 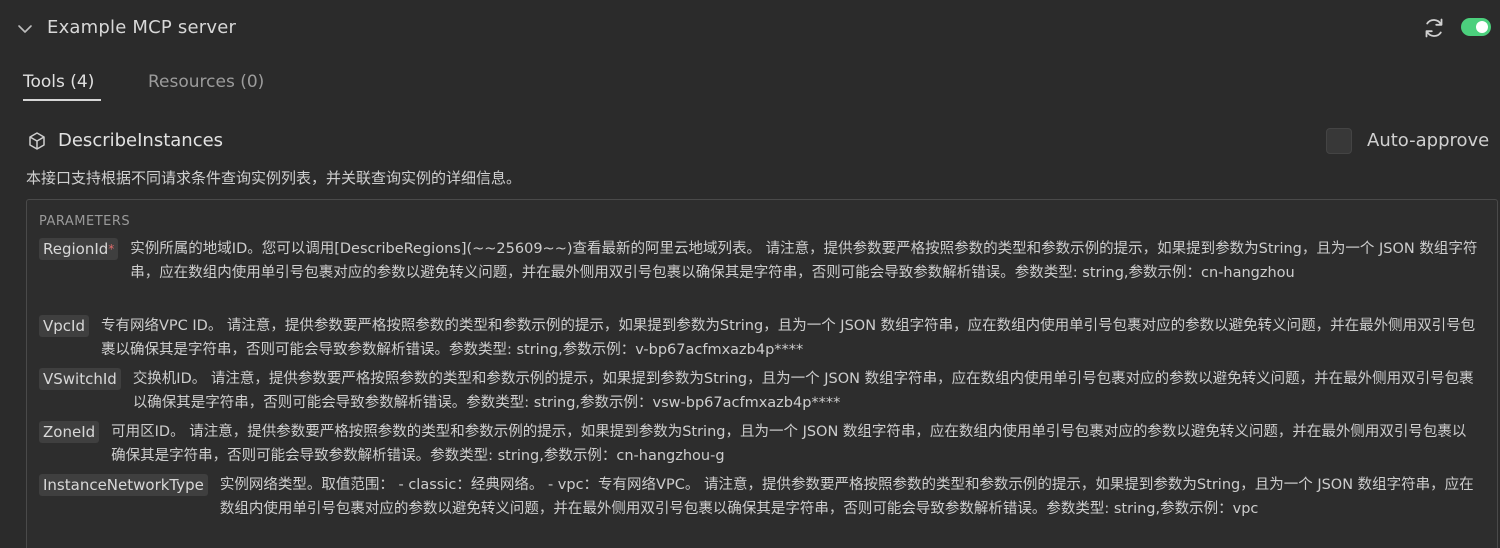 What do you see at coordinates (62, 100) in the screenshot?
I see `active-tab-indicator` at bounding box center [62, 100].